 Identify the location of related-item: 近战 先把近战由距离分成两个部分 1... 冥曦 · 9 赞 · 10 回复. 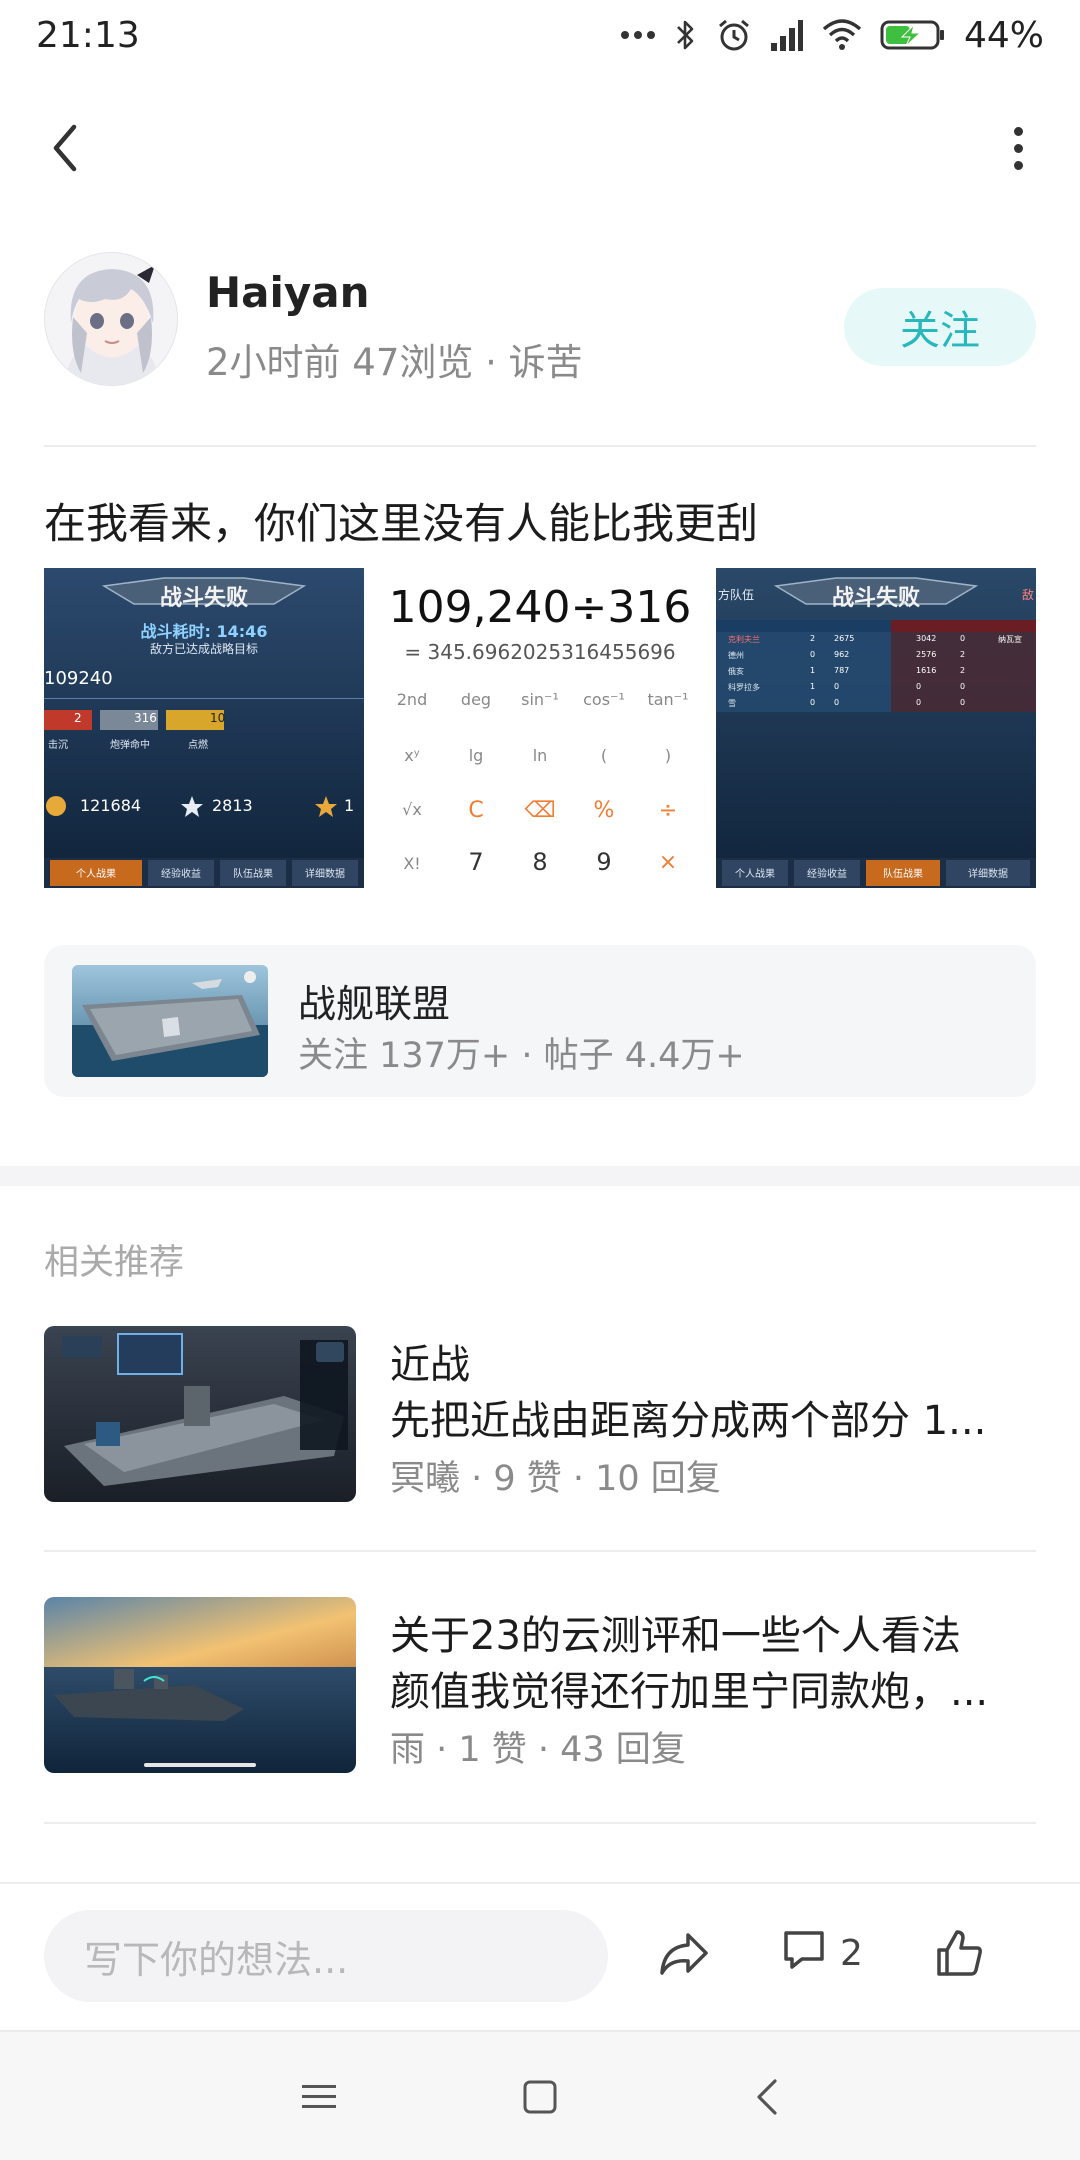
(540, 1414).